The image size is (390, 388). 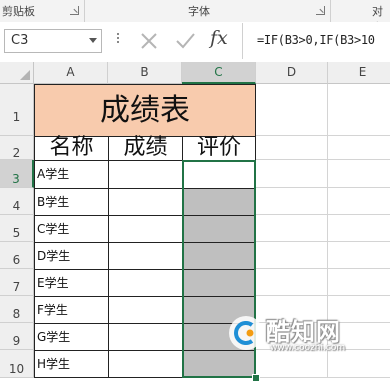 I want to click on cell-a6: D学生, so click(x=71, y=256).